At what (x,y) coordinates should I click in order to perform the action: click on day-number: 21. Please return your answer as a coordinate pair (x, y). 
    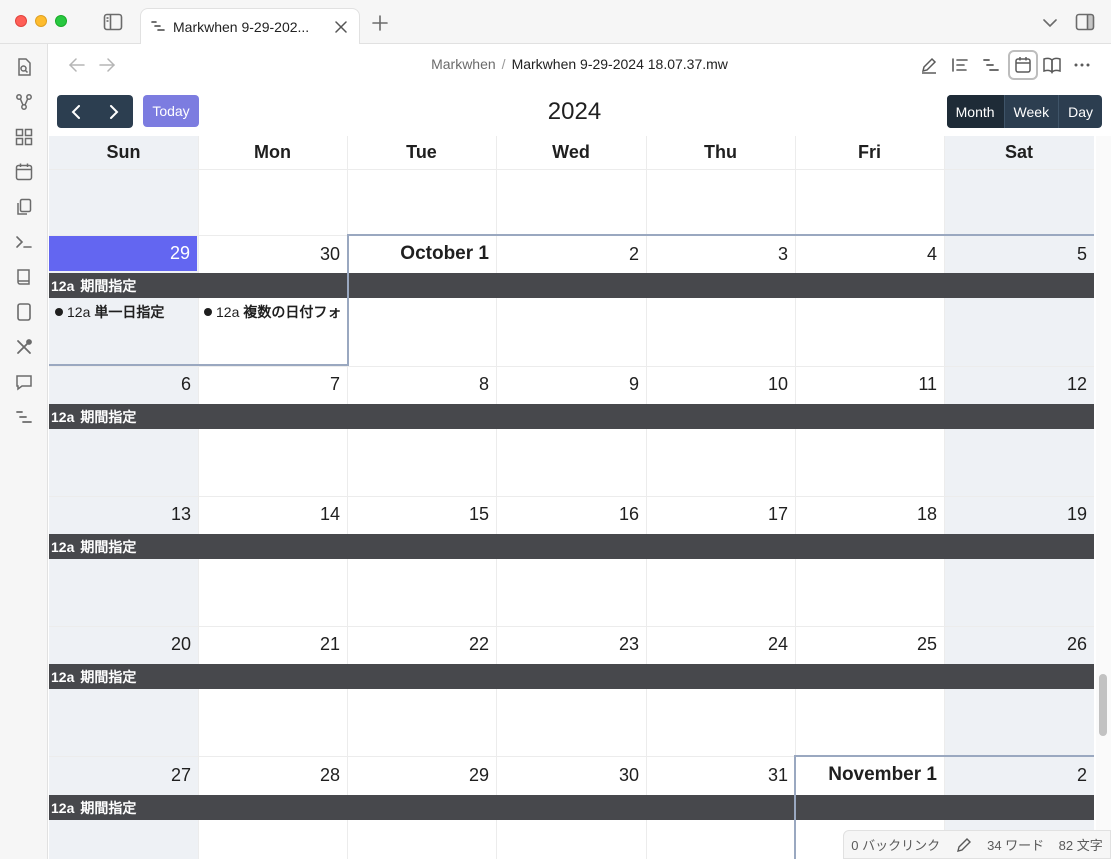
    Looking at the image, I should click on (272, 644).